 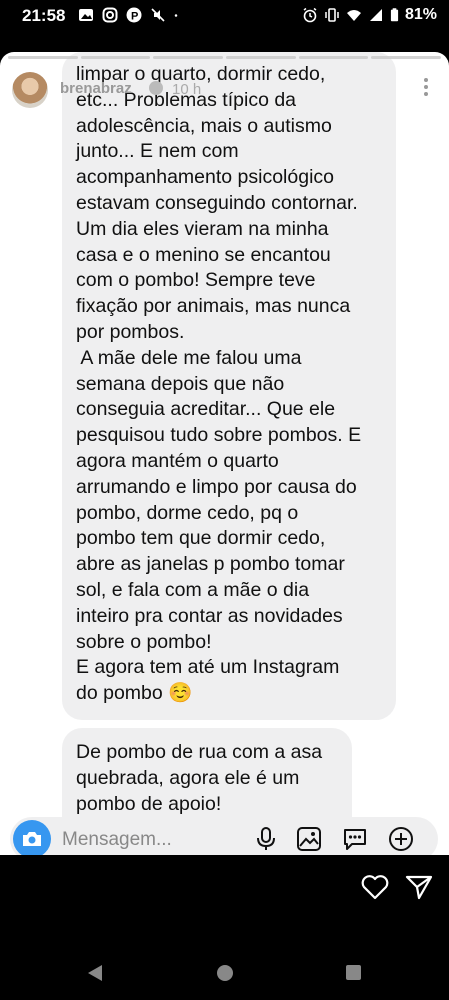 What do you see at coordinates (310, 15) in the screenshot?
I see `alarm-icon` at bounding box center [310, 15].